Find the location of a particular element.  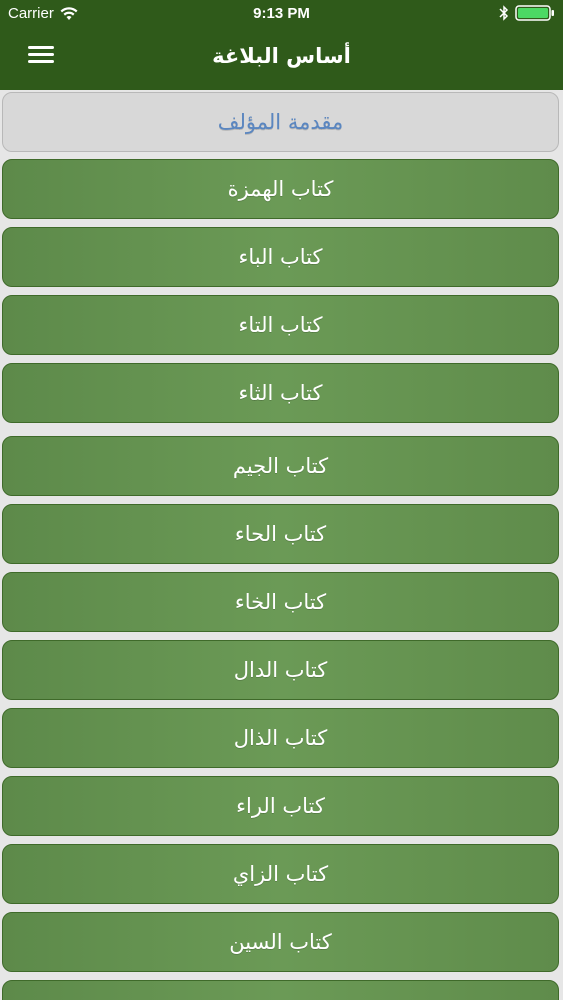

bluetooth-icon is located at coordinates (504, 13).